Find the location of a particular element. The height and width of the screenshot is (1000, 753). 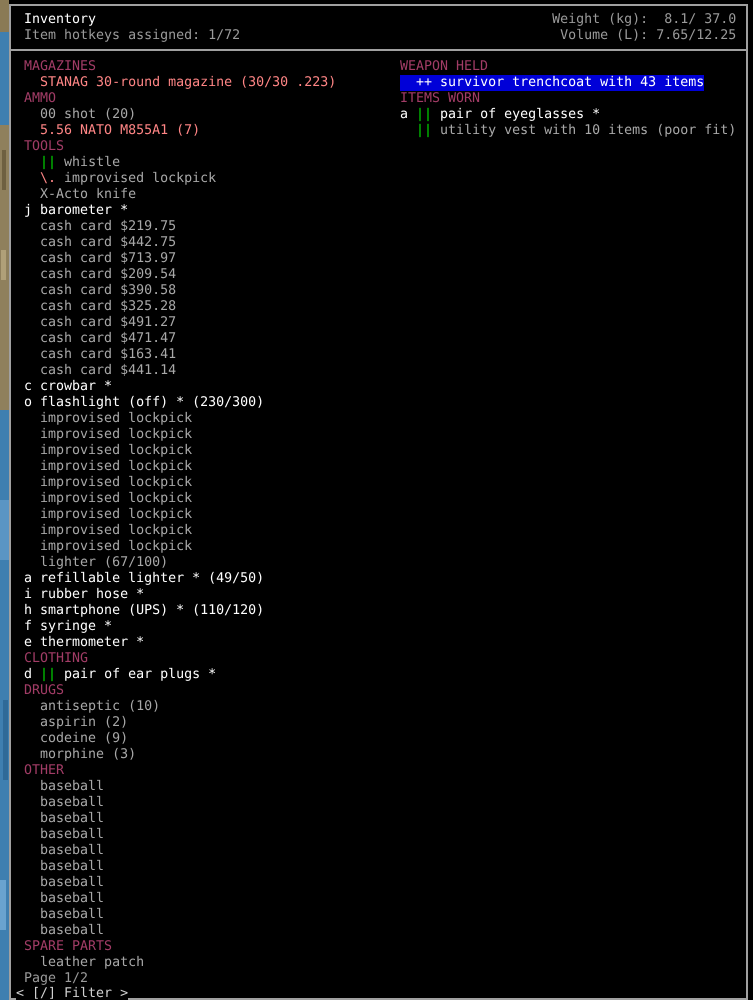

inventory-item: morphine (3) is located at coordinates (80, 755).